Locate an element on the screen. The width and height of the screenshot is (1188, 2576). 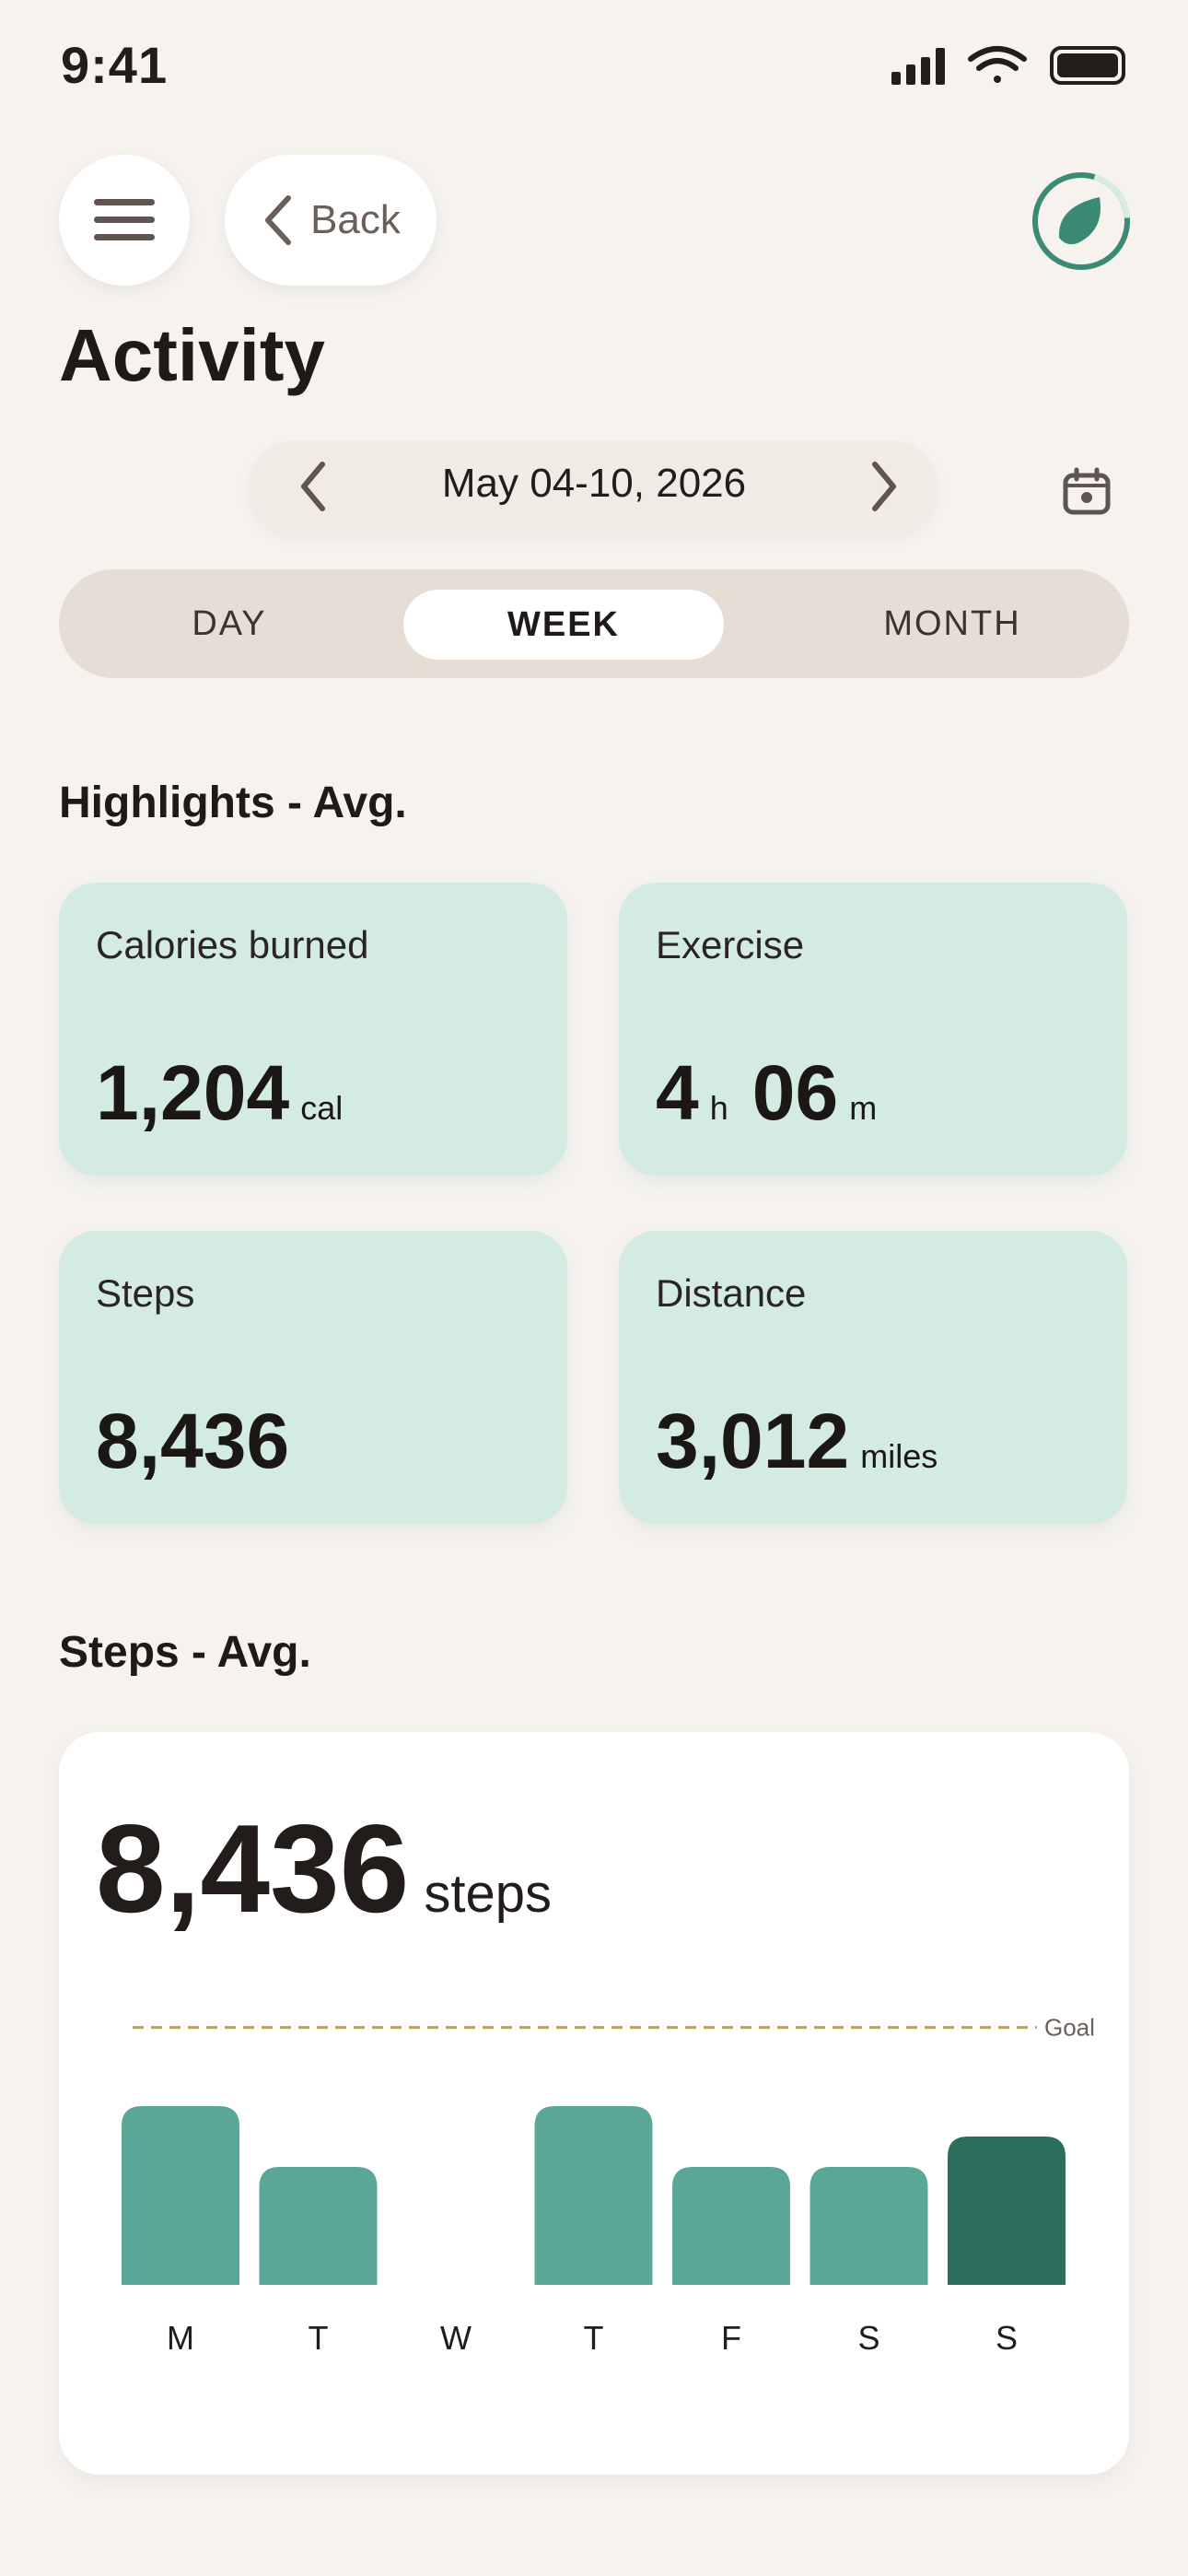
exercise-minutes: 06 is located at coordinates (795, 1092).